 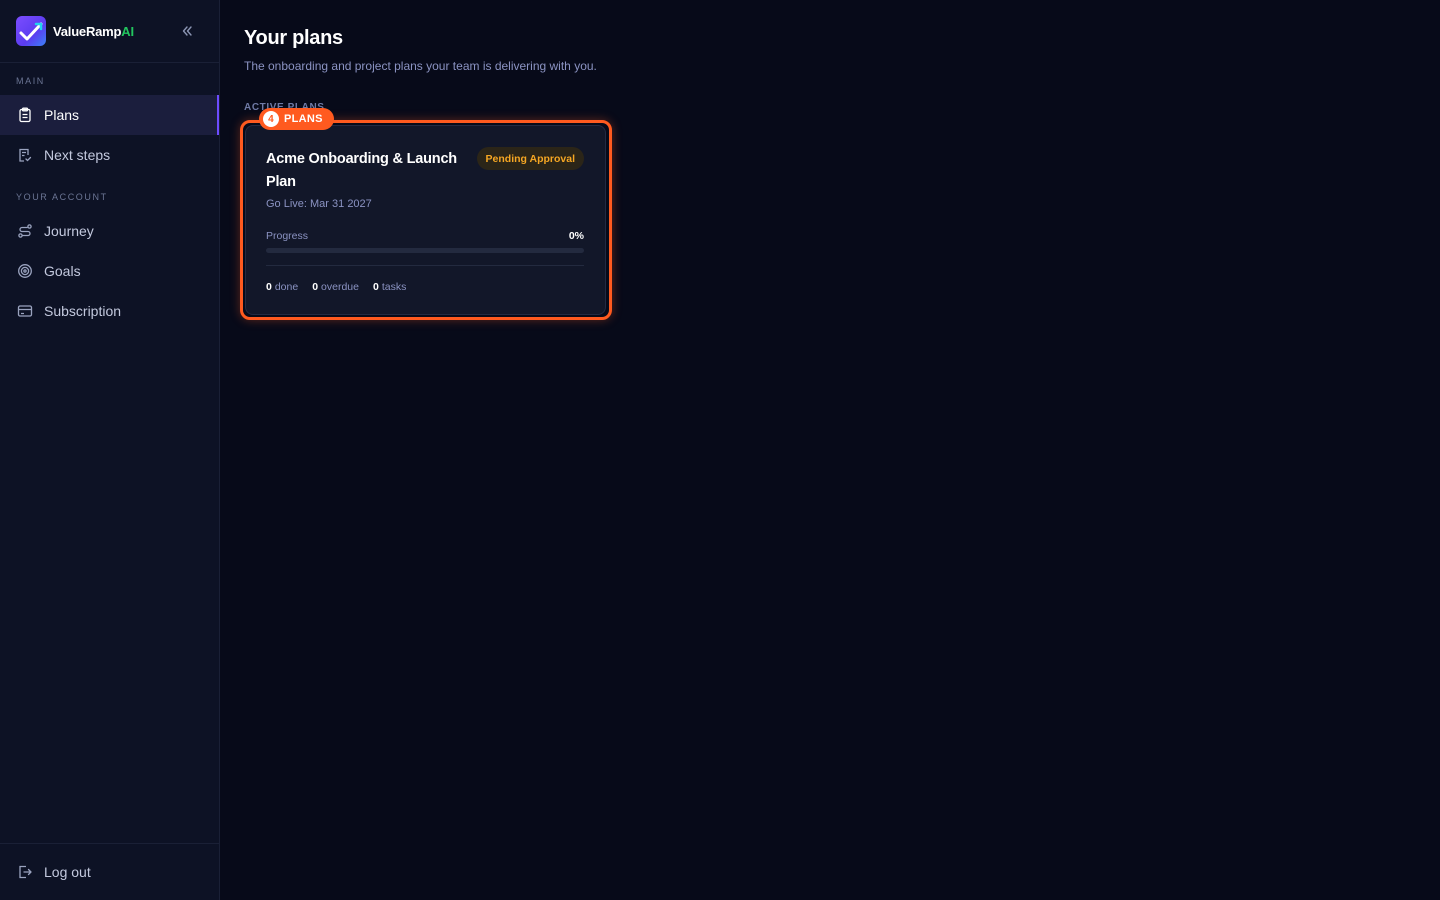 What do you see at coordinates (425, 265) in the screenshot?
I see `card-divider` at bounding box center [425, 265].